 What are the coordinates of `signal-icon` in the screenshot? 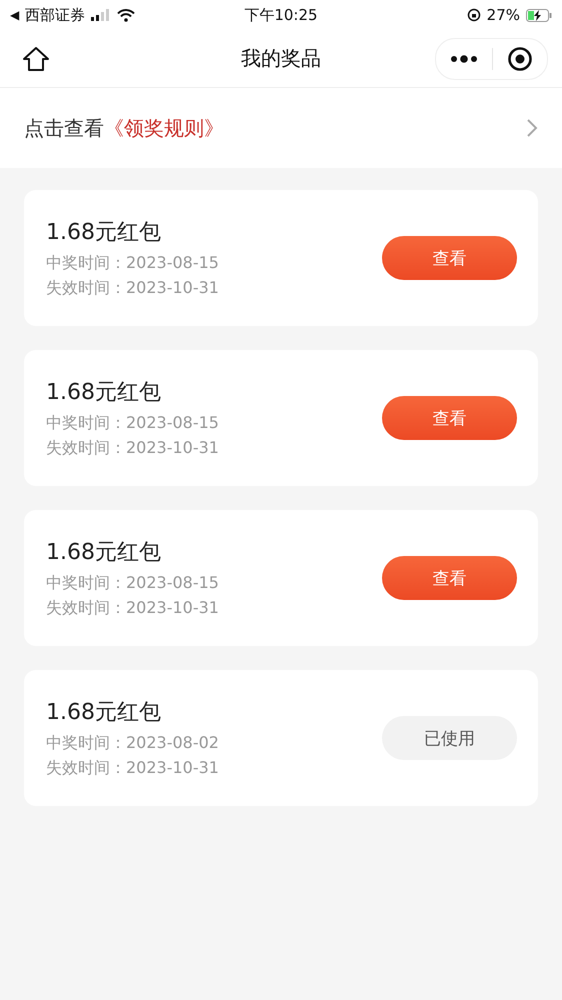 It's located at (101, 15).